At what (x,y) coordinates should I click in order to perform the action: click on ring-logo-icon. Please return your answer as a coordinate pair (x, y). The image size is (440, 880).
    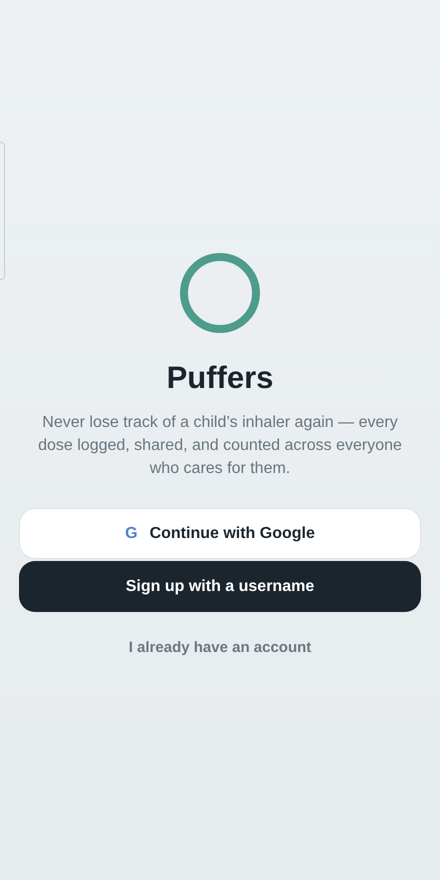
    Looking at the image, I should click on (220, 293).